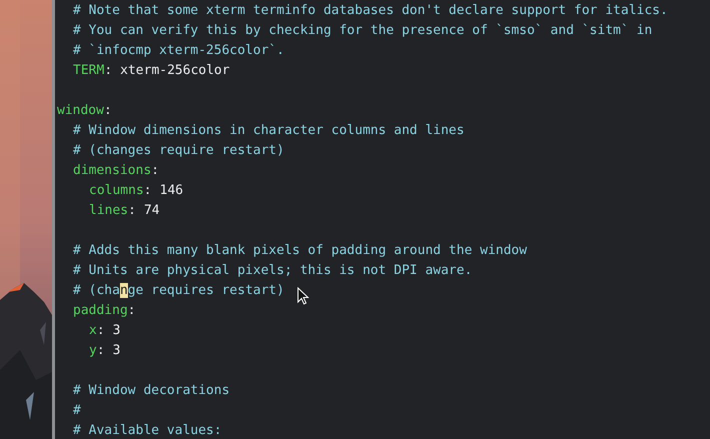 The width and height of the screenshot is (710, 439). What do you see at coordinates (178, 151) in the screenshot?
I see `comment-line: # (changes require restart)` at bounding box center [178, 151].